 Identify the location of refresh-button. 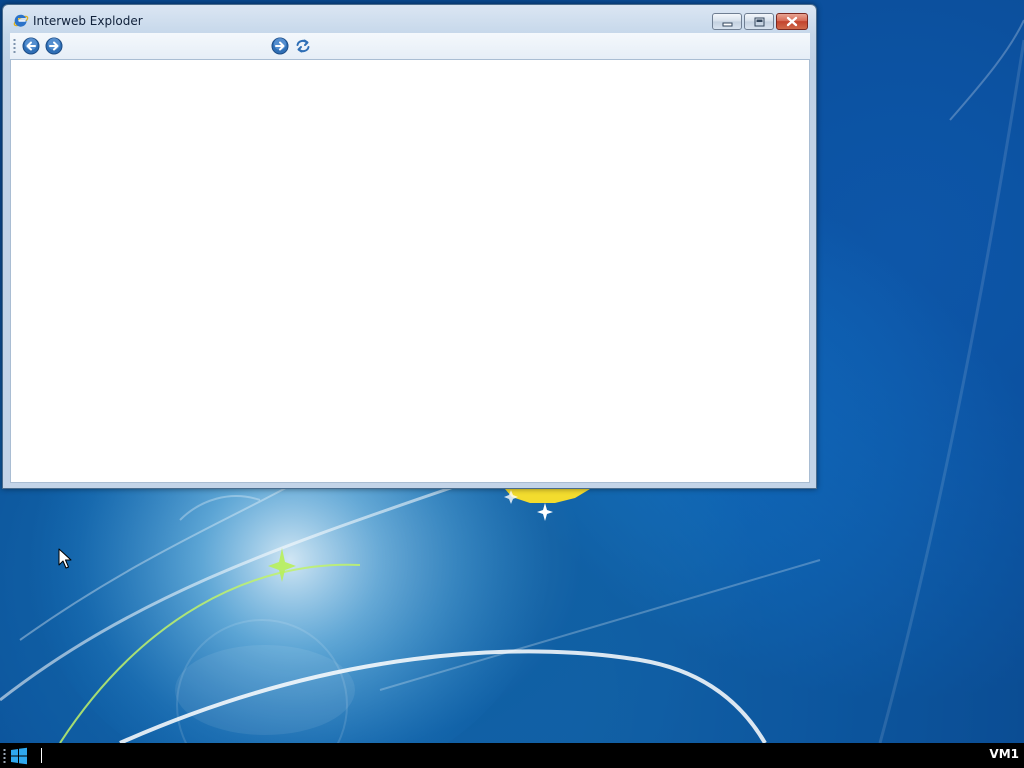
(303, 46).